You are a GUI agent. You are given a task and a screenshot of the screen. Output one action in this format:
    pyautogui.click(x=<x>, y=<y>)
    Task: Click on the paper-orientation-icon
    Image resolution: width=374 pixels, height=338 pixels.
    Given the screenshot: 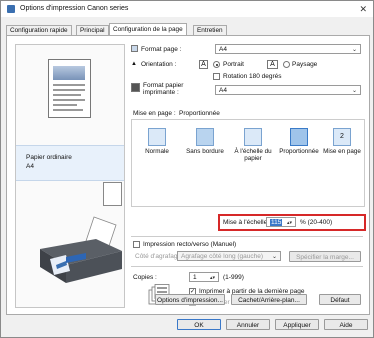 What is the action you would take?
    pyautogui.click(x=112, y=194)
    